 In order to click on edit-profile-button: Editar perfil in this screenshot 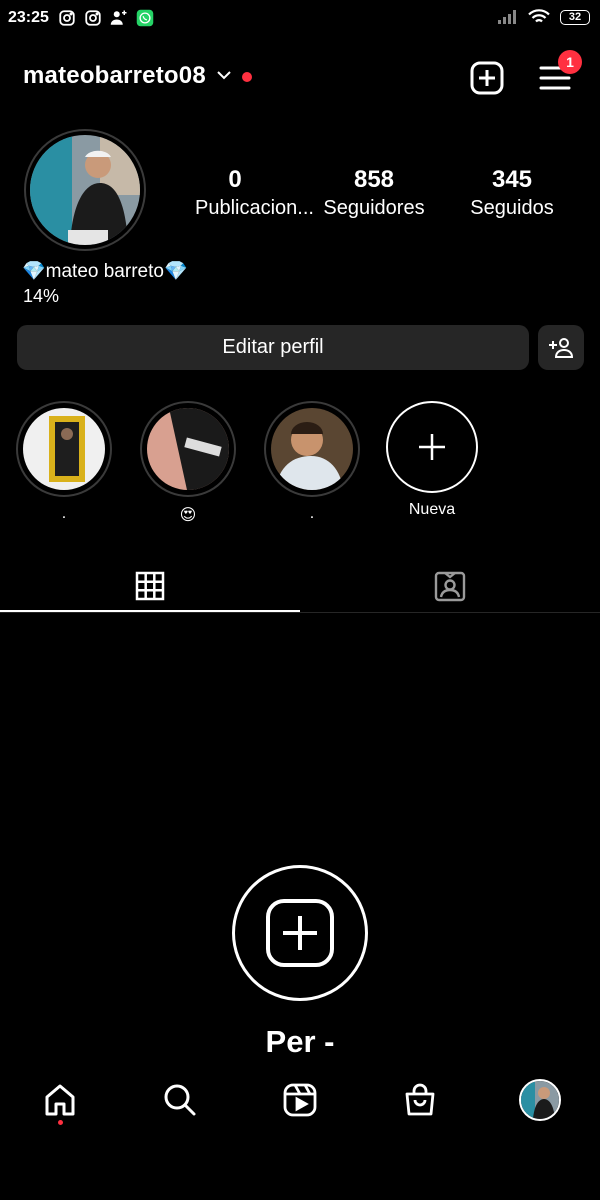, I will do `click(273, 347)`.